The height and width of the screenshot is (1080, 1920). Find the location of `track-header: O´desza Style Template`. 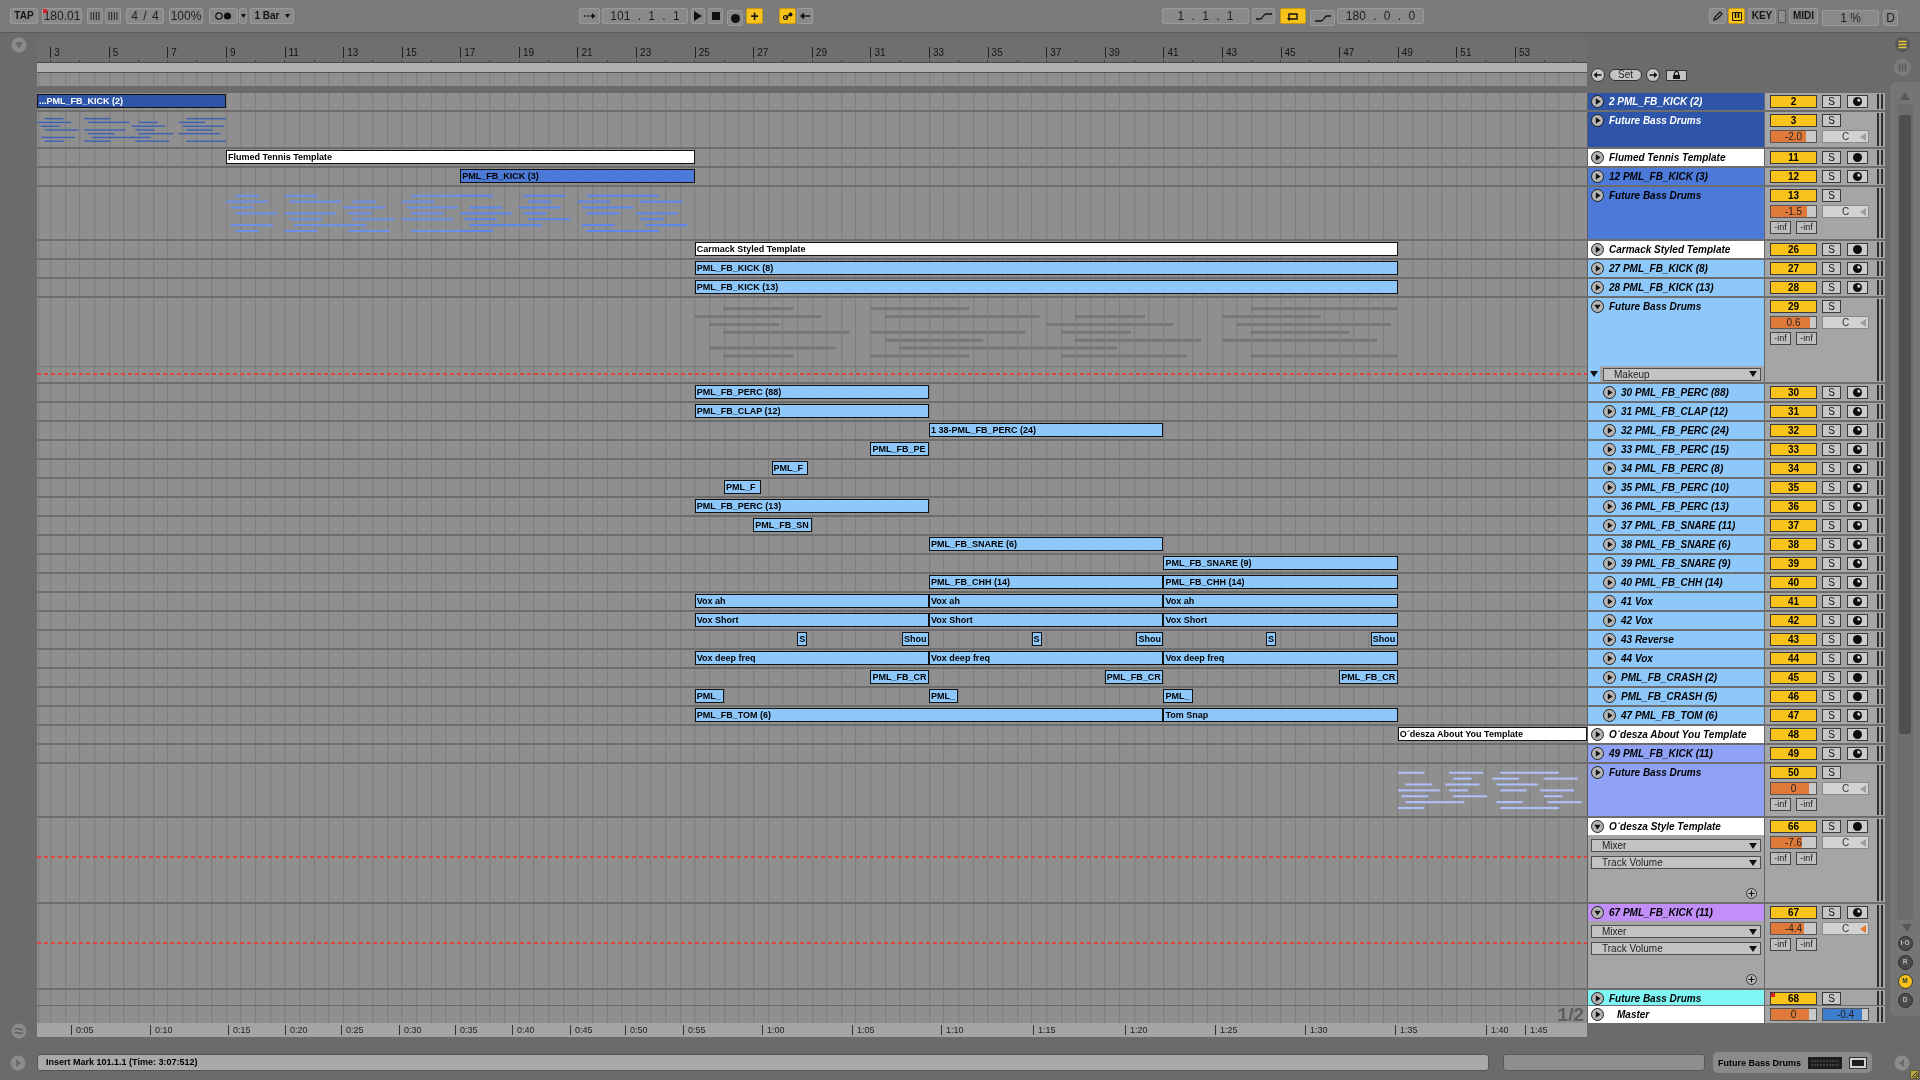

track-header: O´desza Style Template is located at coordinates (1676, 826).